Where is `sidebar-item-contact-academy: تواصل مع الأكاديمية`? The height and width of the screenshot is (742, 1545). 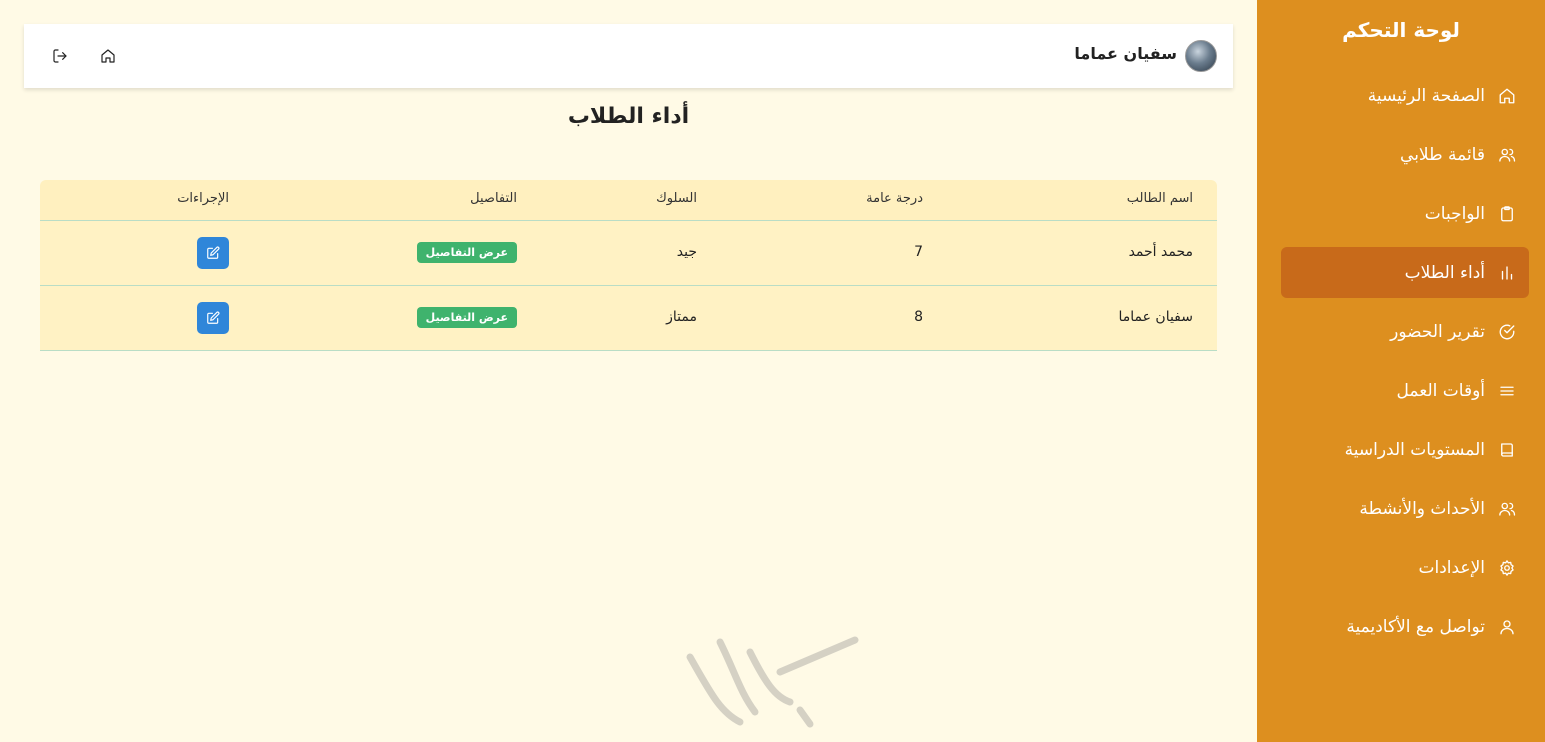 sidebar-item-contact-academy: تواصل مع الأكاديمية is located at coordinates (1405, 626).